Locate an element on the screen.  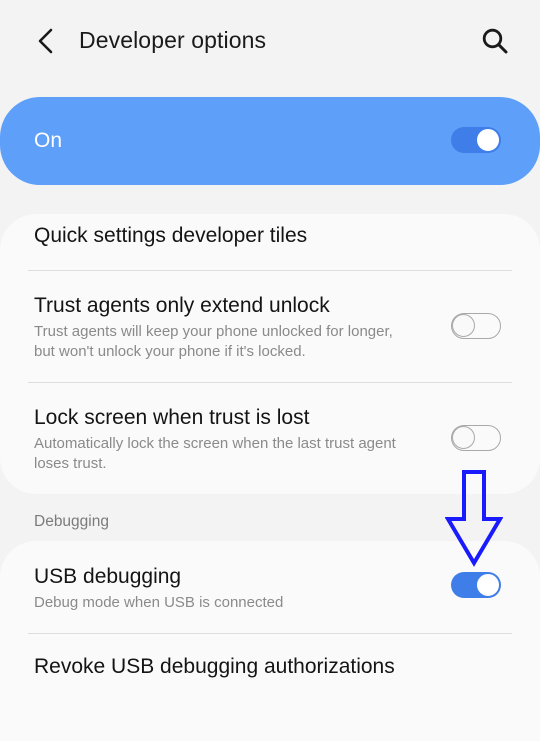
setting-title: Revoke USB debugging authorizations is located at coordinates (214, 666).